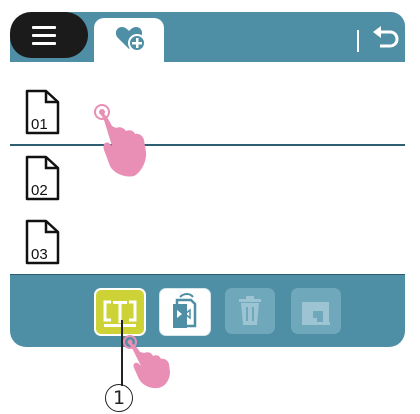  What do you see at coordinates (42, 112) in the screenshot?
I see `document-icon: 01` at bounding box center [42, 112].